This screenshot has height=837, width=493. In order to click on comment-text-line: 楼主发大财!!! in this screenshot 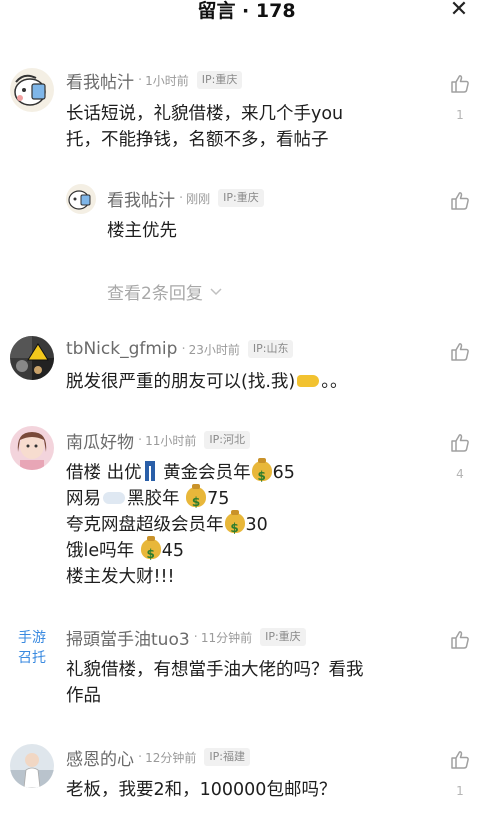, I will do `click(120, 577)`.